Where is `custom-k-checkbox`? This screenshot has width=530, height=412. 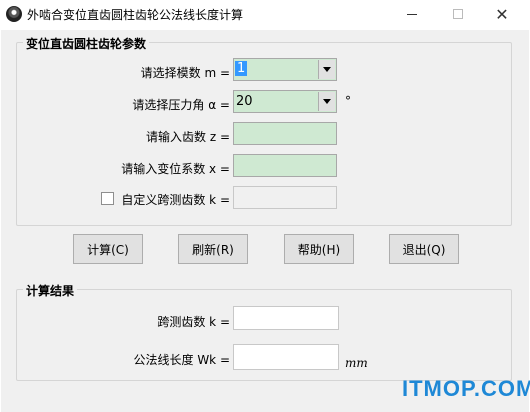
custom-k-checkbox is located at coordinates (107, 198).